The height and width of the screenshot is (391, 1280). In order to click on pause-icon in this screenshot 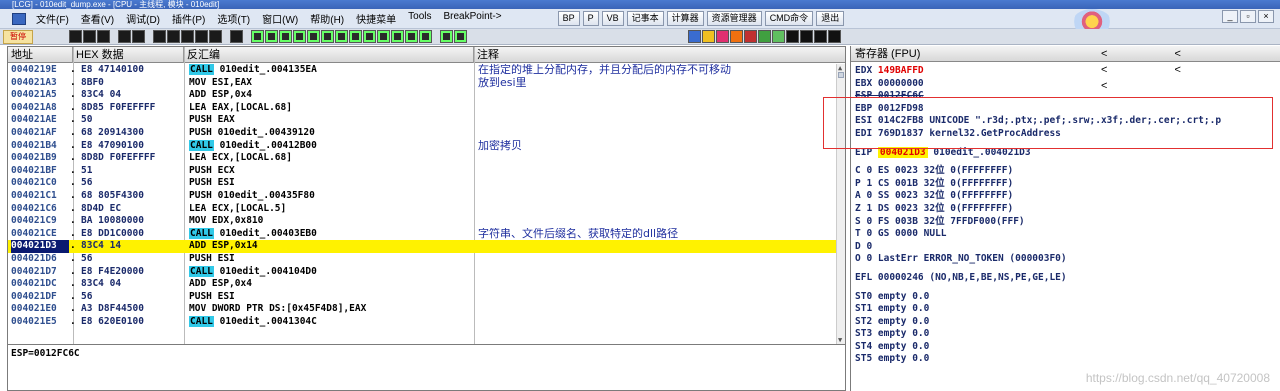, I will do `click(138, 36)`.